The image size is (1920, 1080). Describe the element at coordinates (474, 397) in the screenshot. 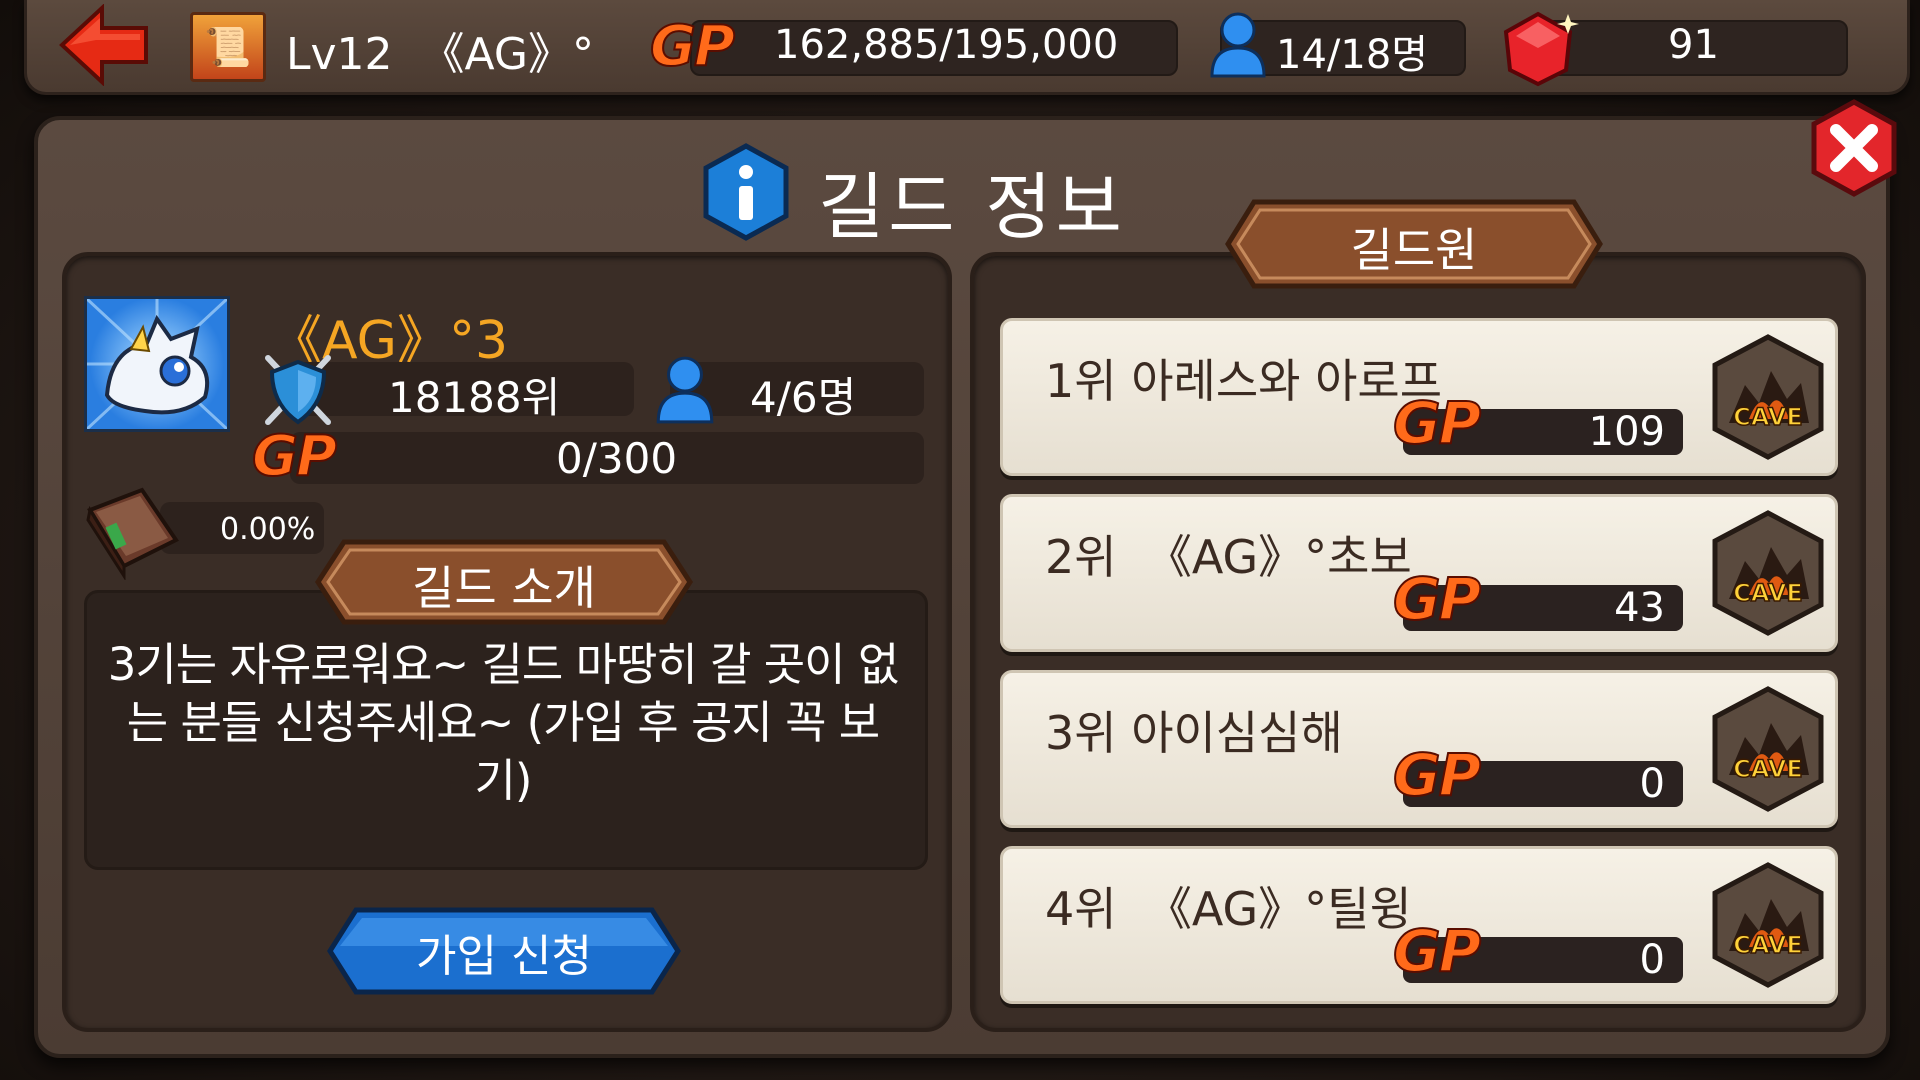

I see `guild-rank: 18188위` at that location.